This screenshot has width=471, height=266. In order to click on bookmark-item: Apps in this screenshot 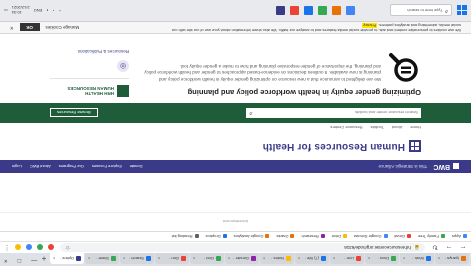, I will do `click(459, 236)`.